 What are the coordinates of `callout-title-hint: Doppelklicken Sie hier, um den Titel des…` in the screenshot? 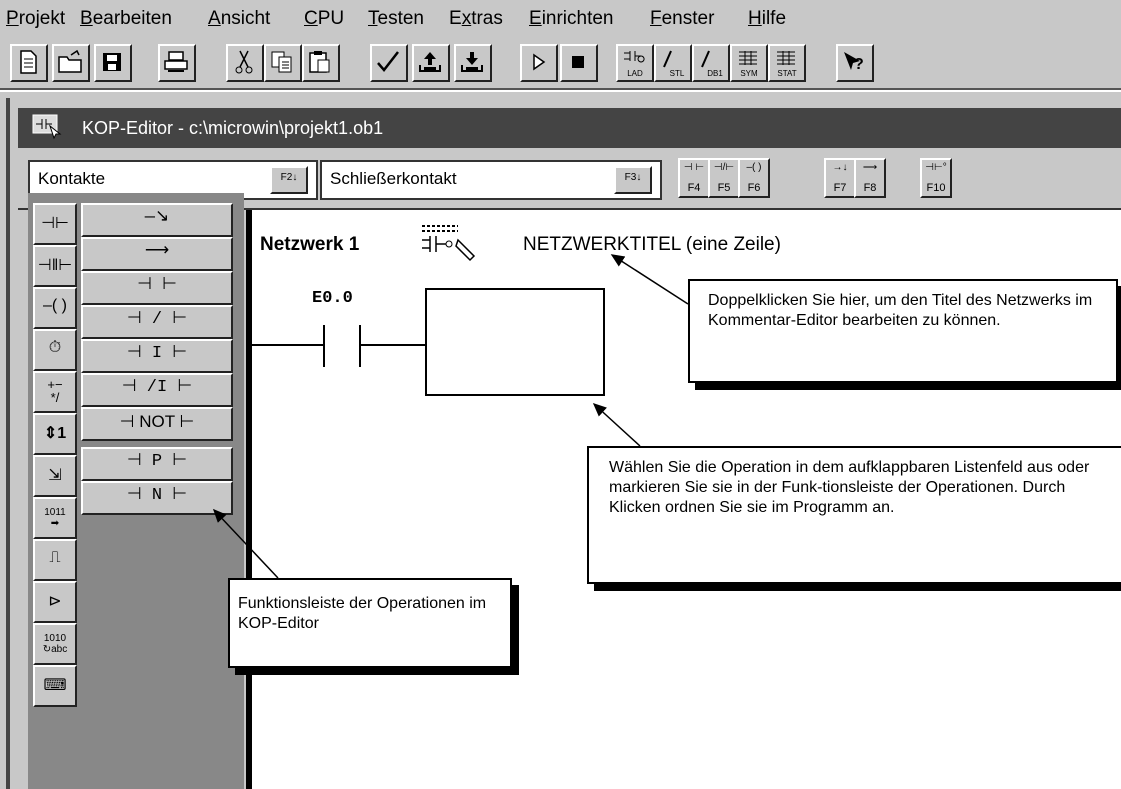 It's located at (903, 331).